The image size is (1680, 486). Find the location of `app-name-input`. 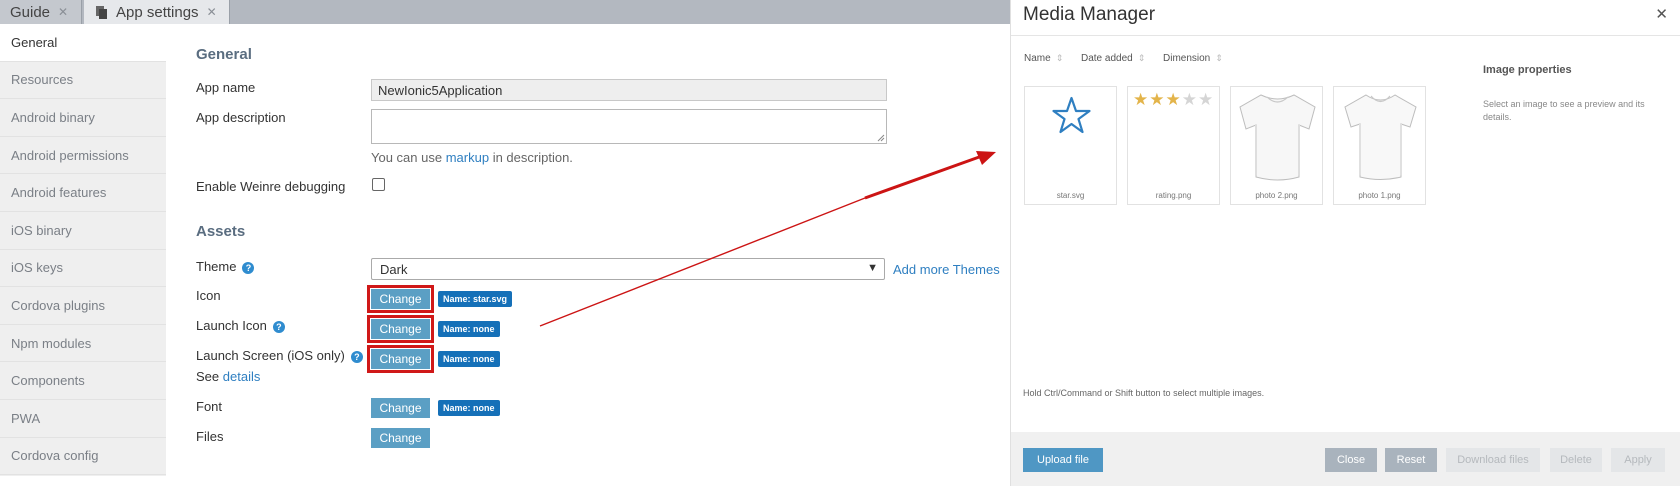

app-name-input is located at coordinates (629, 90).